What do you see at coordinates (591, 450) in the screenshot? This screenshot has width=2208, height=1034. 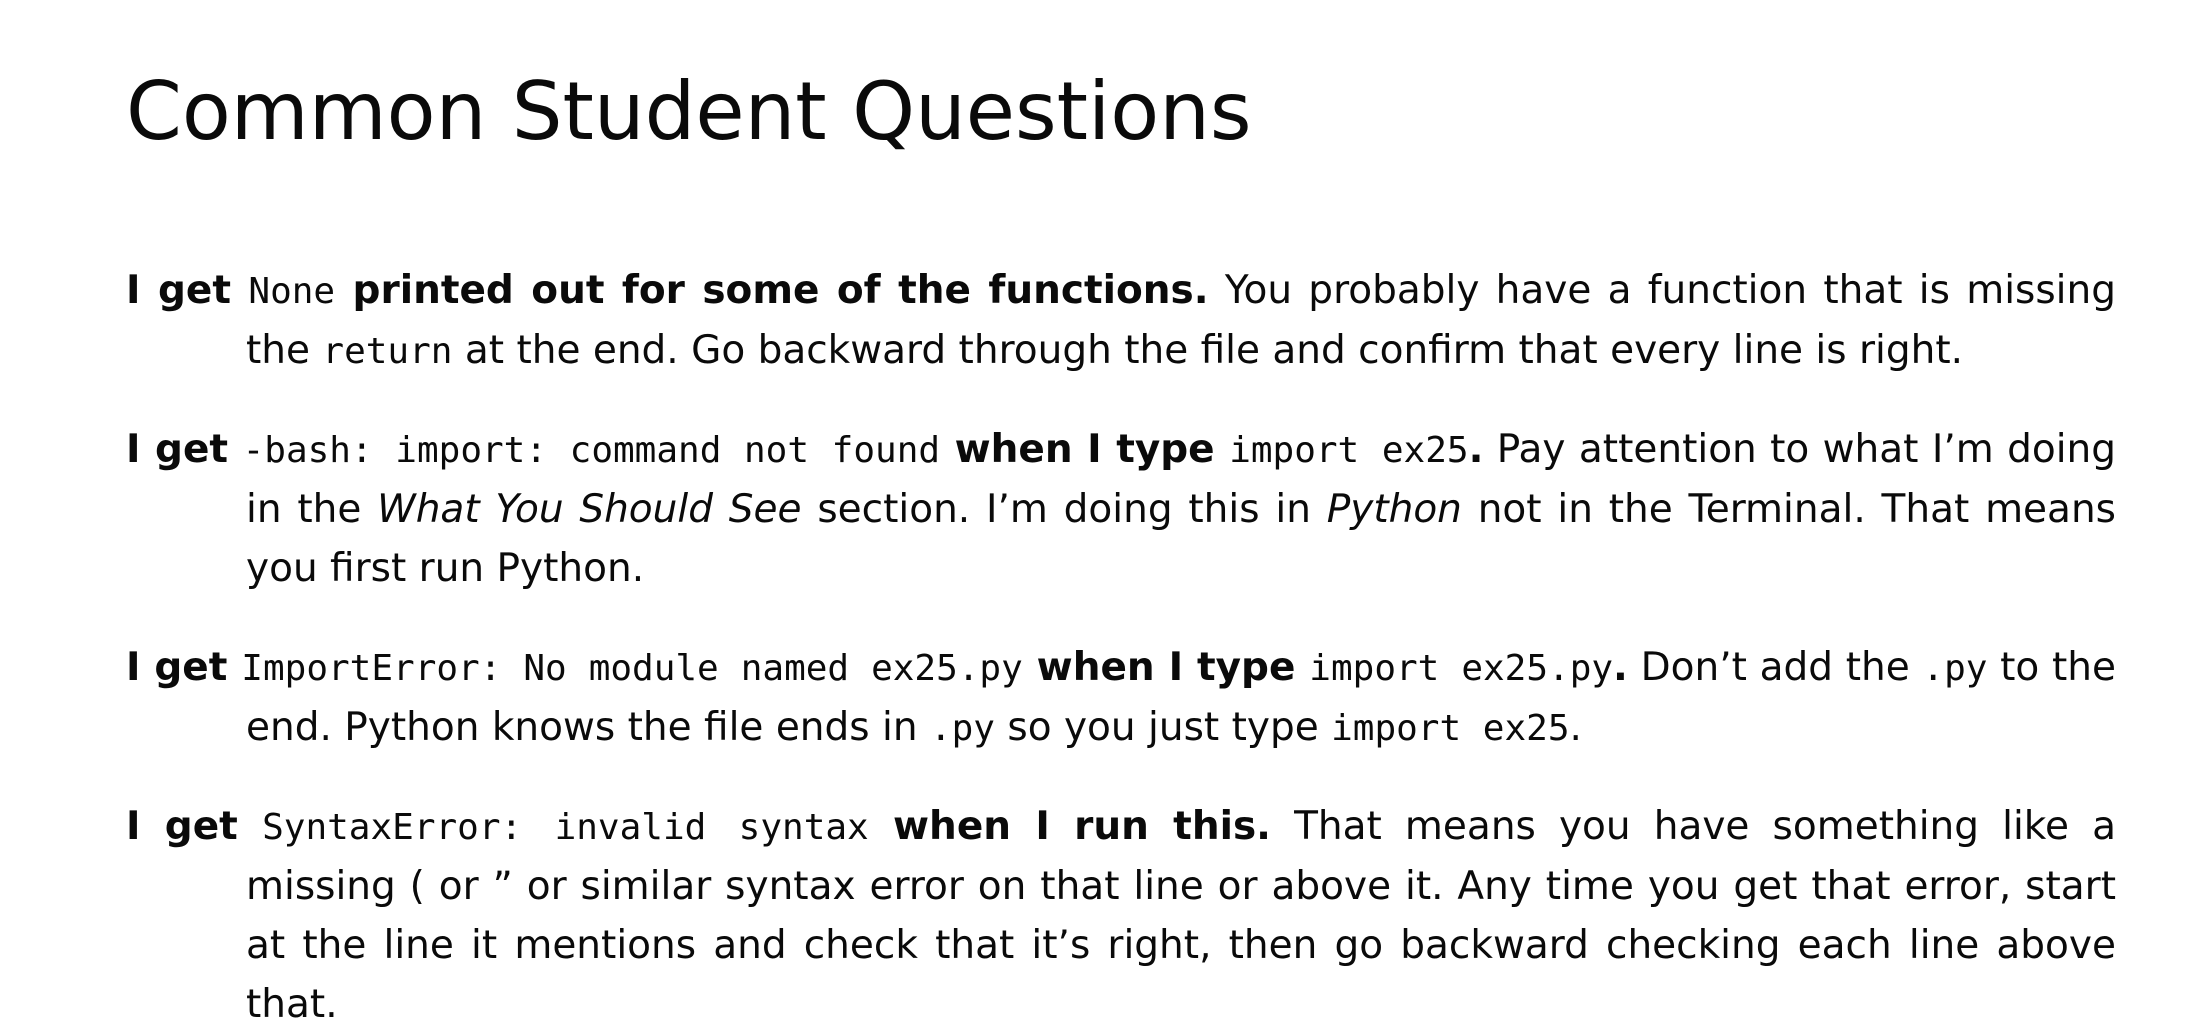 I see `question-code: -bash: import: command not found` at bounding box center [591, 450].